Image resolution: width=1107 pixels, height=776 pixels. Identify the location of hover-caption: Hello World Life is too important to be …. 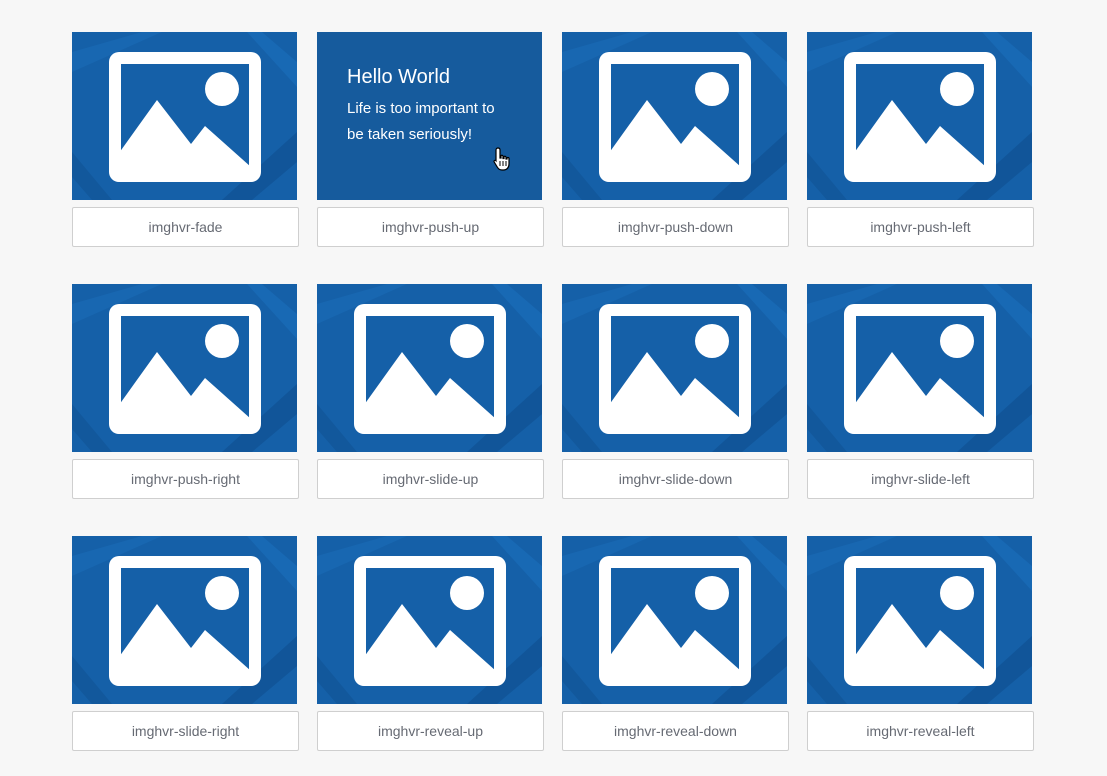
(429, 116).